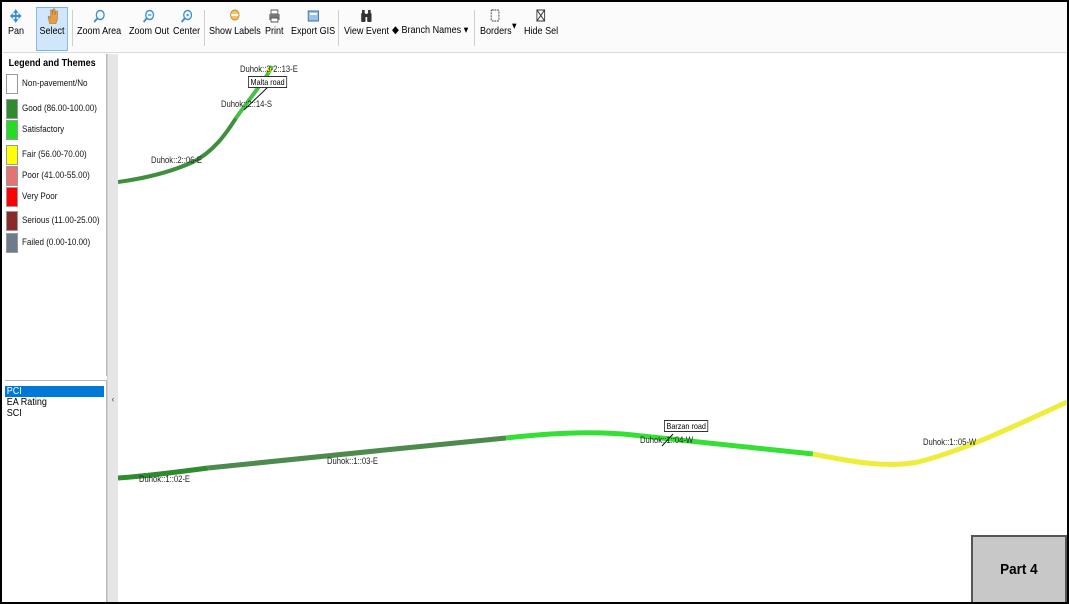  Describe the element at coordinates (1019, 568) in the screenshot. I see `part-label: Part 4` at that location.